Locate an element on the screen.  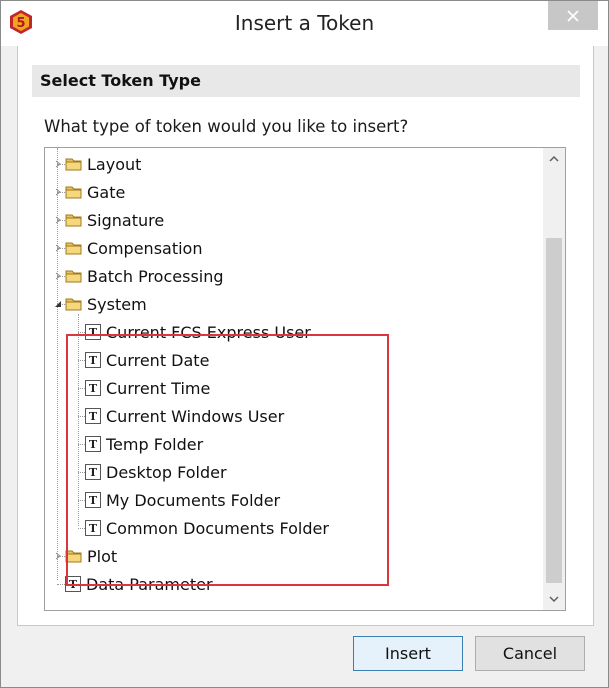
cancel-button: Cancel is located at coordinates (530, 653).